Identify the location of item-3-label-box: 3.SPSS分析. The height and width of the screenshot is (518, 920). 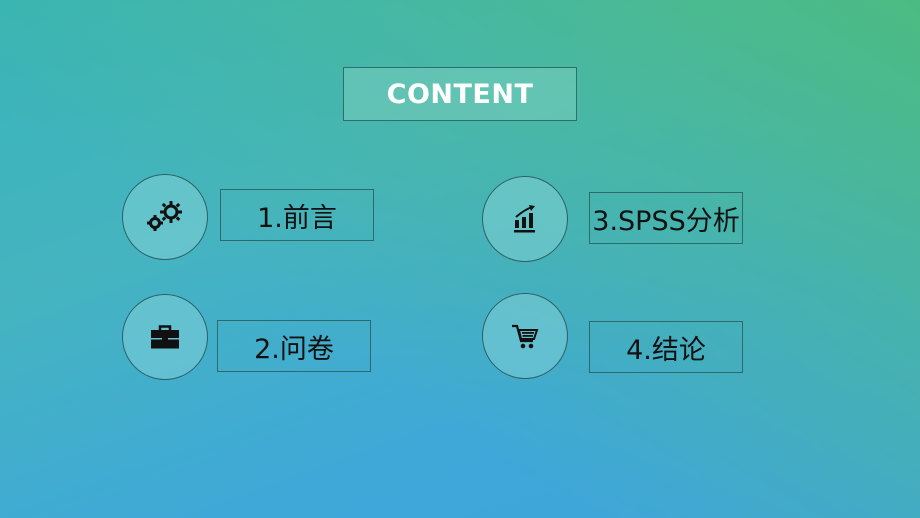
(666, 218).